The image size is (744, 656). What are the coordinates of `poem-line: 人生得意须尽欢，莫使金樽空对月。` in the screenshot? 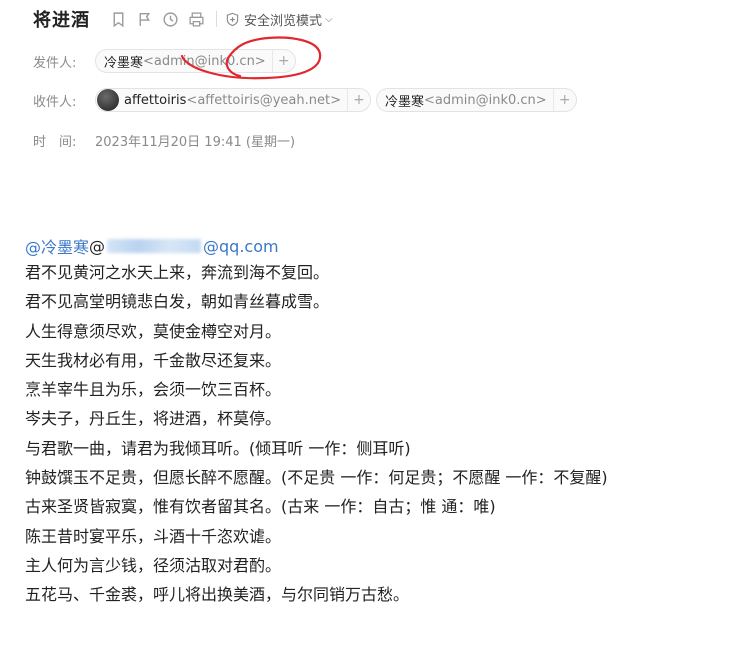 It's located at (153, 331).